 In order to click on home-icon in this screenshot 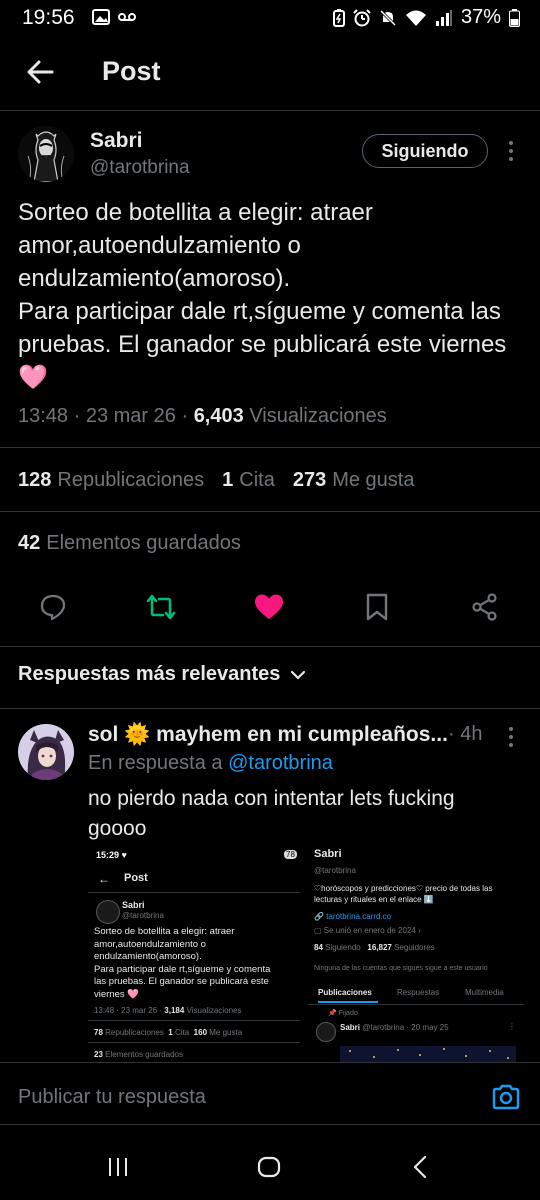, I will do `click(269, 1167)`.